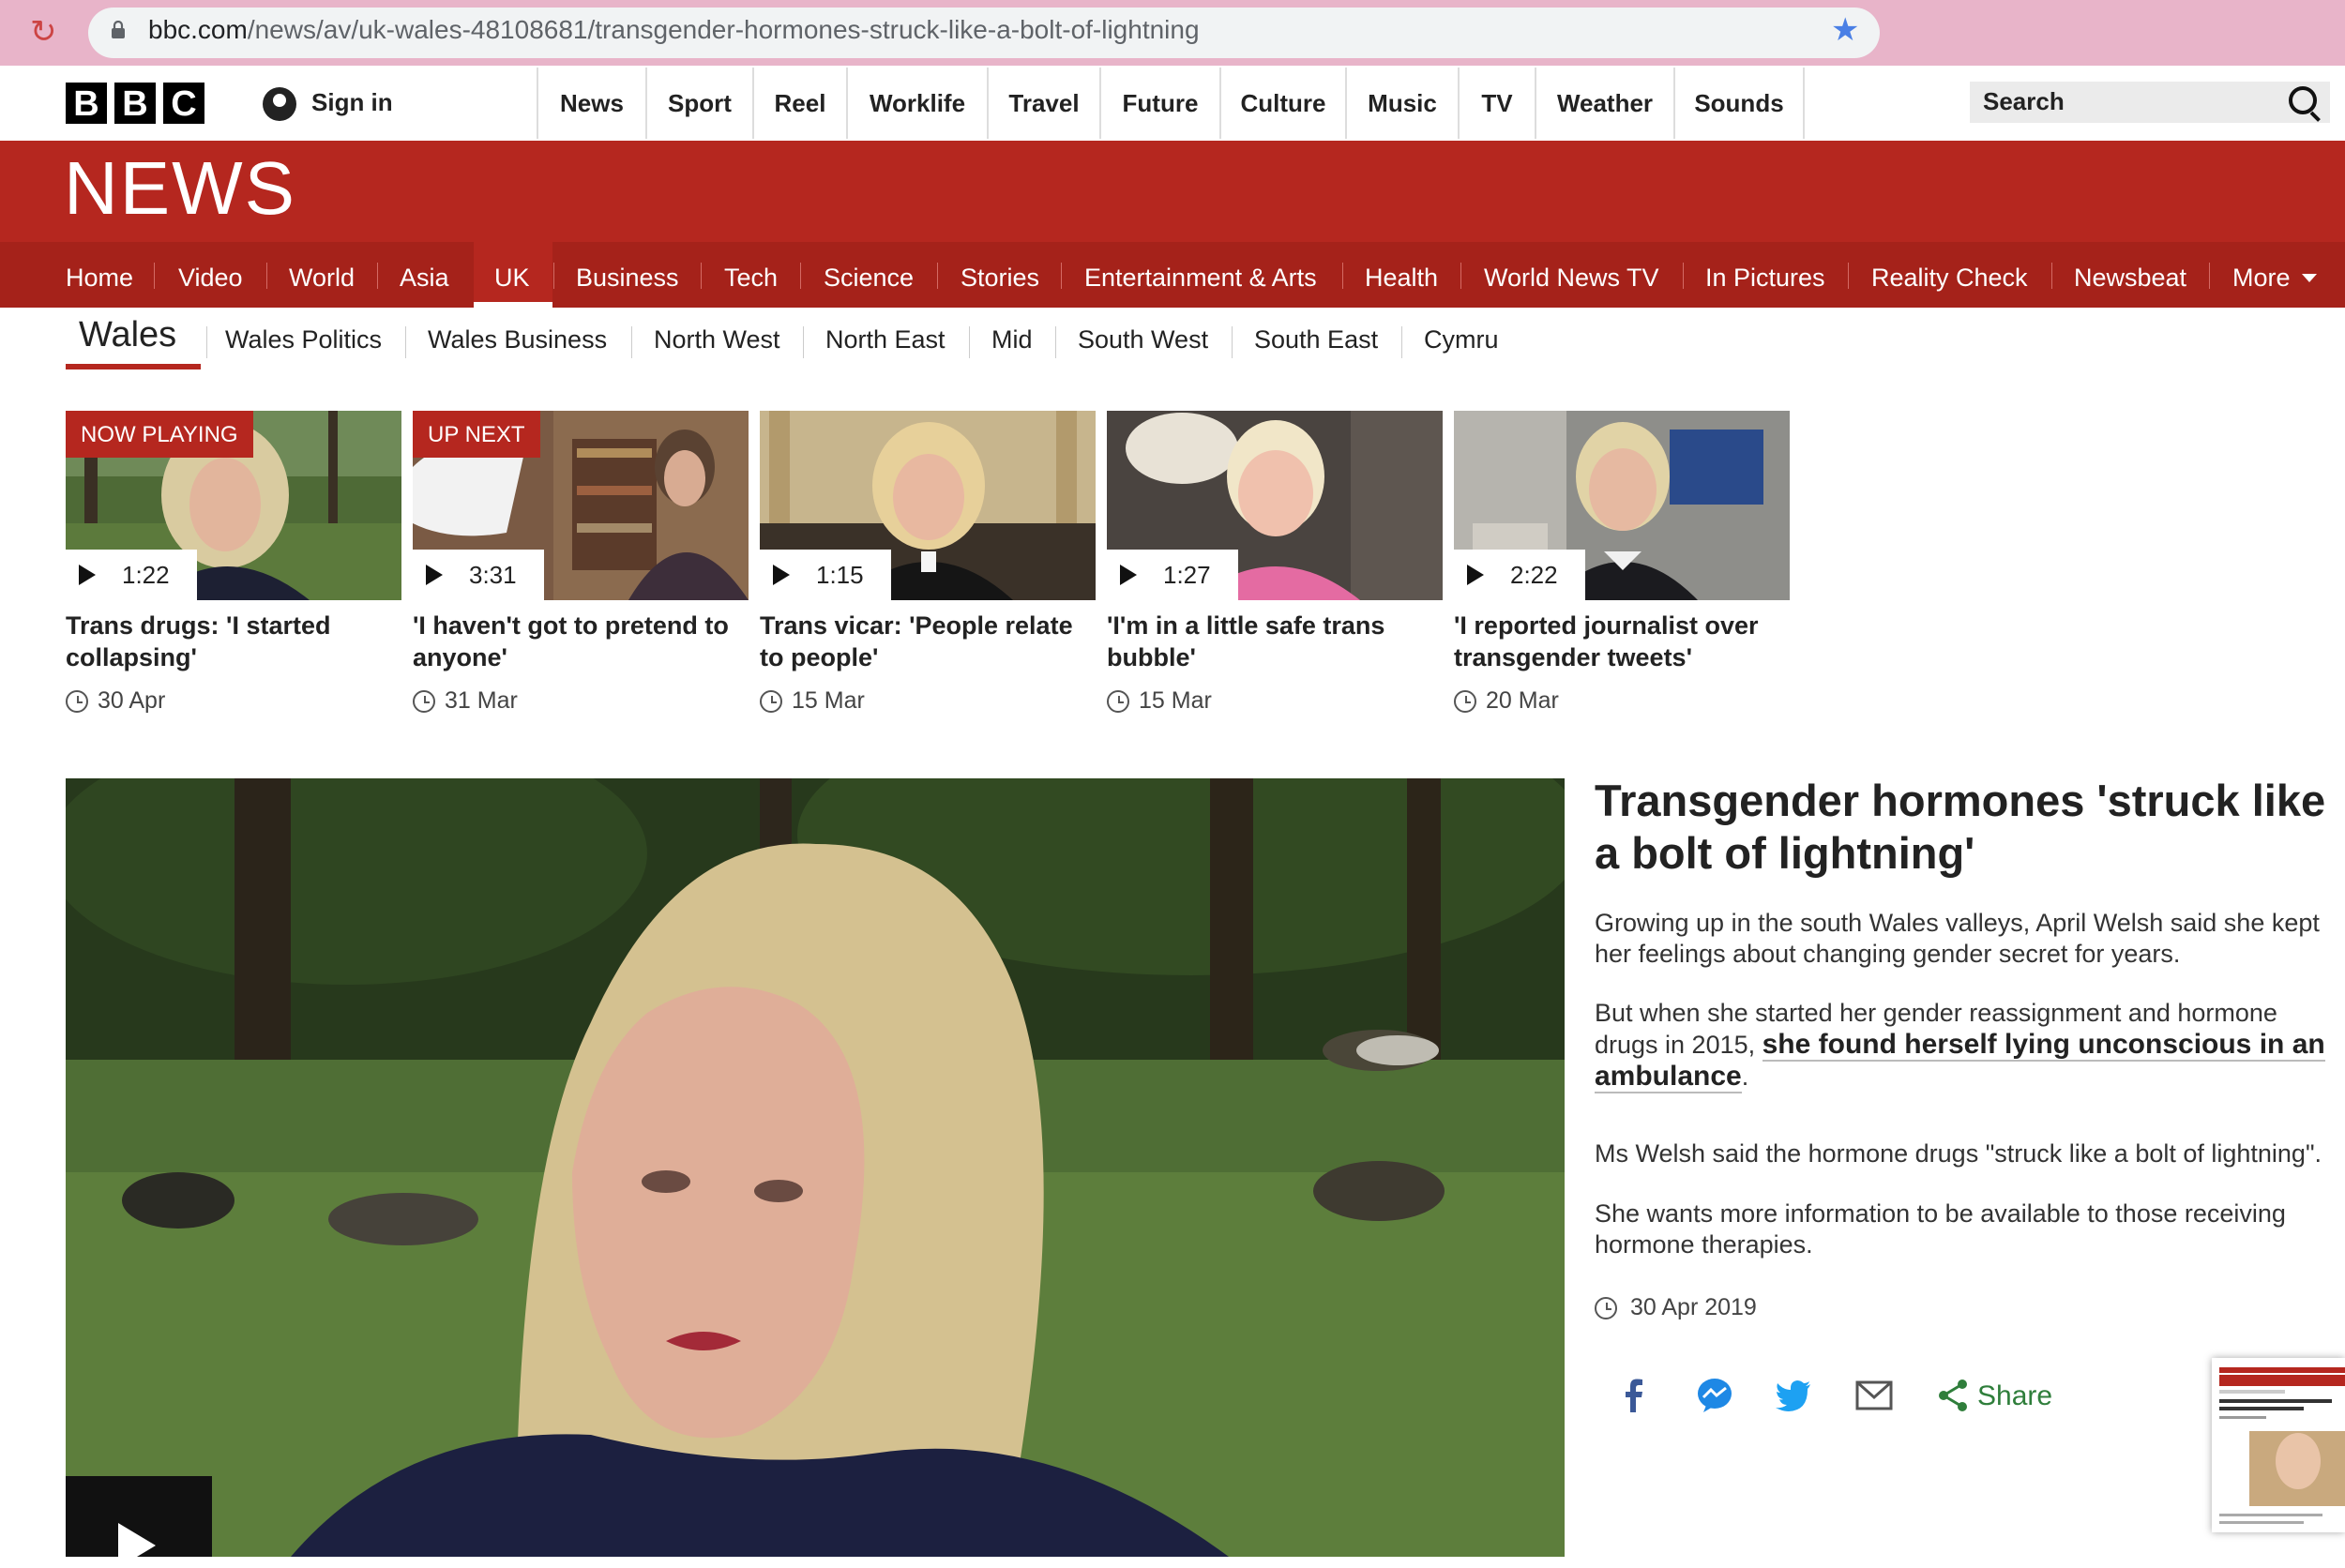 The width and height of the screenshot is (2345, 1568). Describe the element at coordinates (517, 339) in the screenshot. I see `wales-nav-business: Wales Business` at that location.